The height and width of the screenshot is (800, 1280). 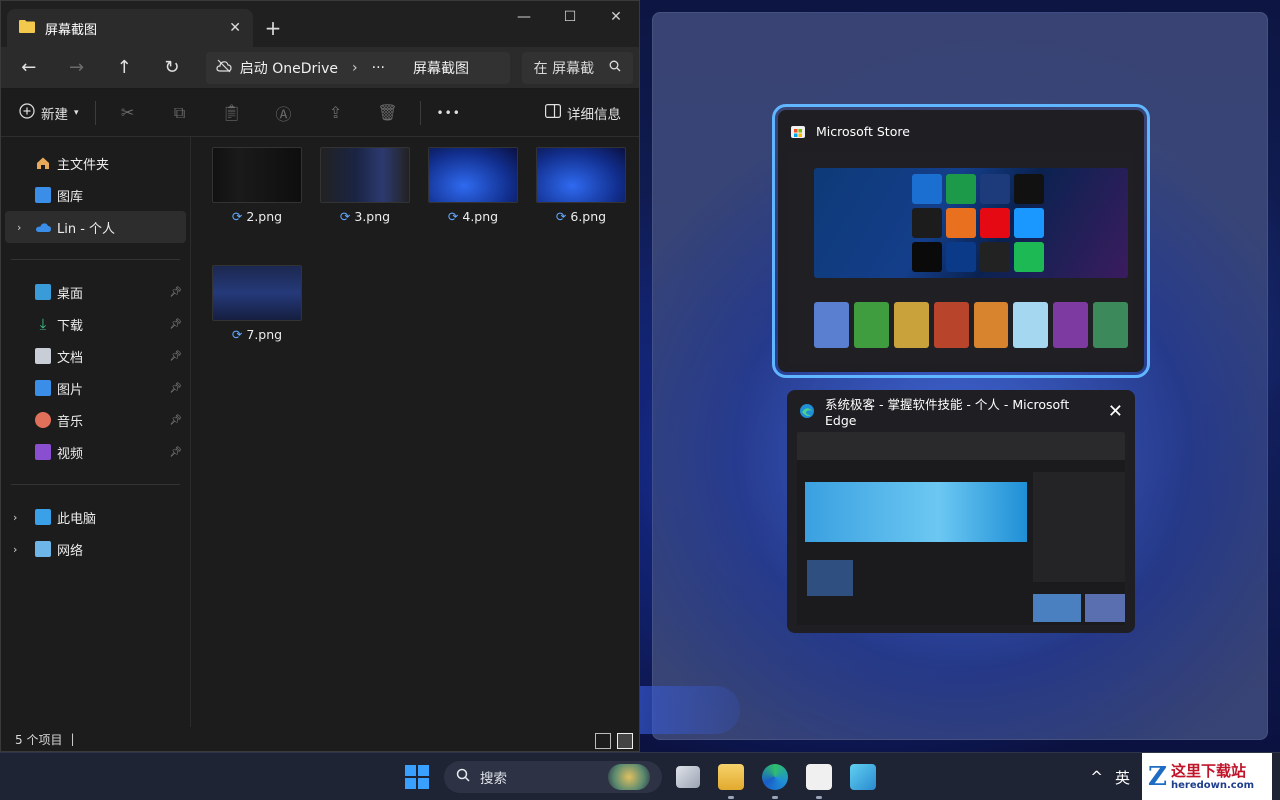 What do you see at coordinates (95, 517) in the screenshot?
I see `sidebar-item-this-pc: › 此电脑` at bounding box center [95, 517].